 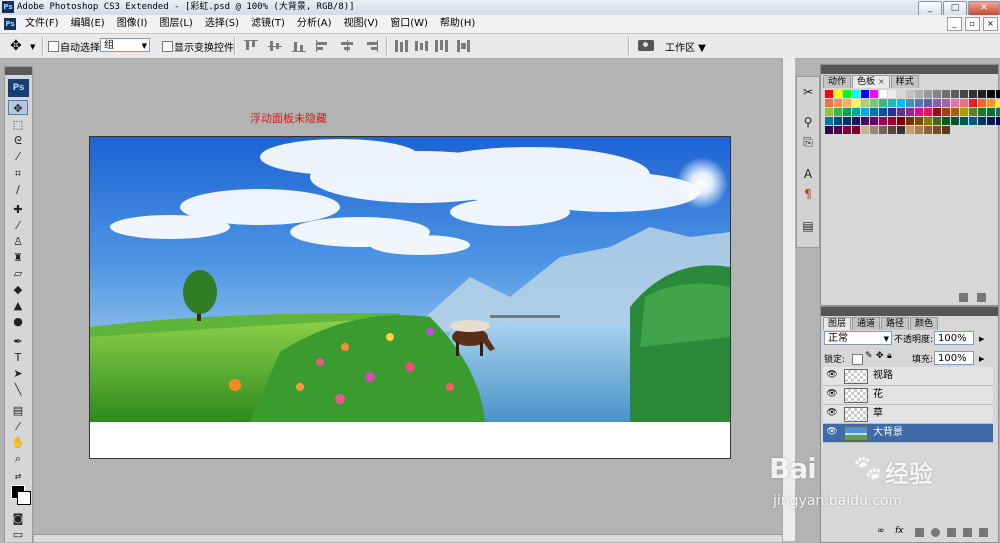 I want to click on opacity-input: 100%, so click(x=954, y=338).